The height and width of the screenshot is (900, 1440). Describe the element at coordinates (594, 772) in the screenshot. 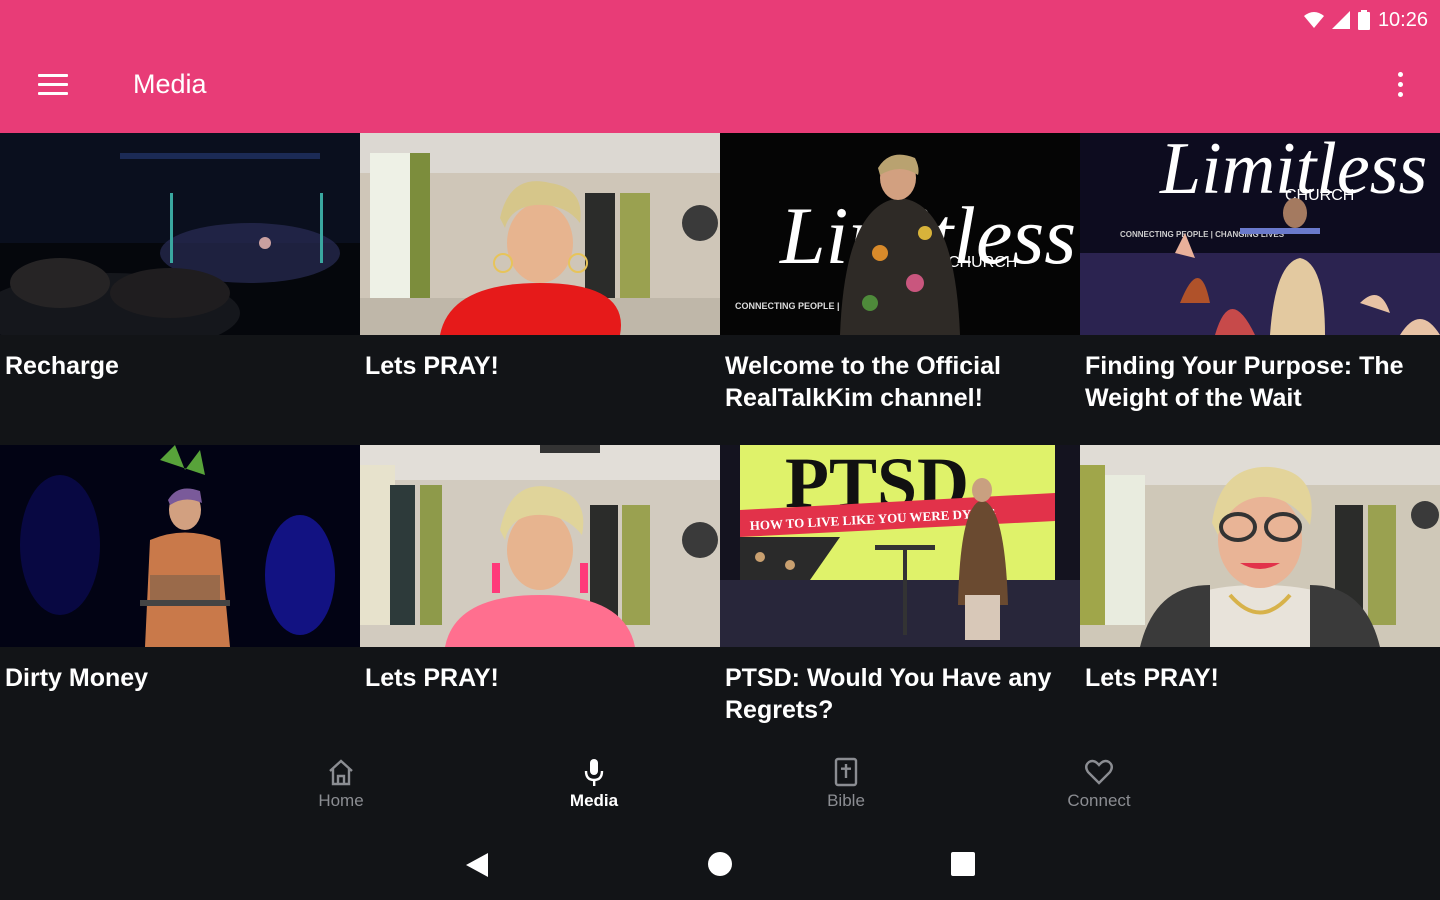

I see `microphone-icon` at that location.